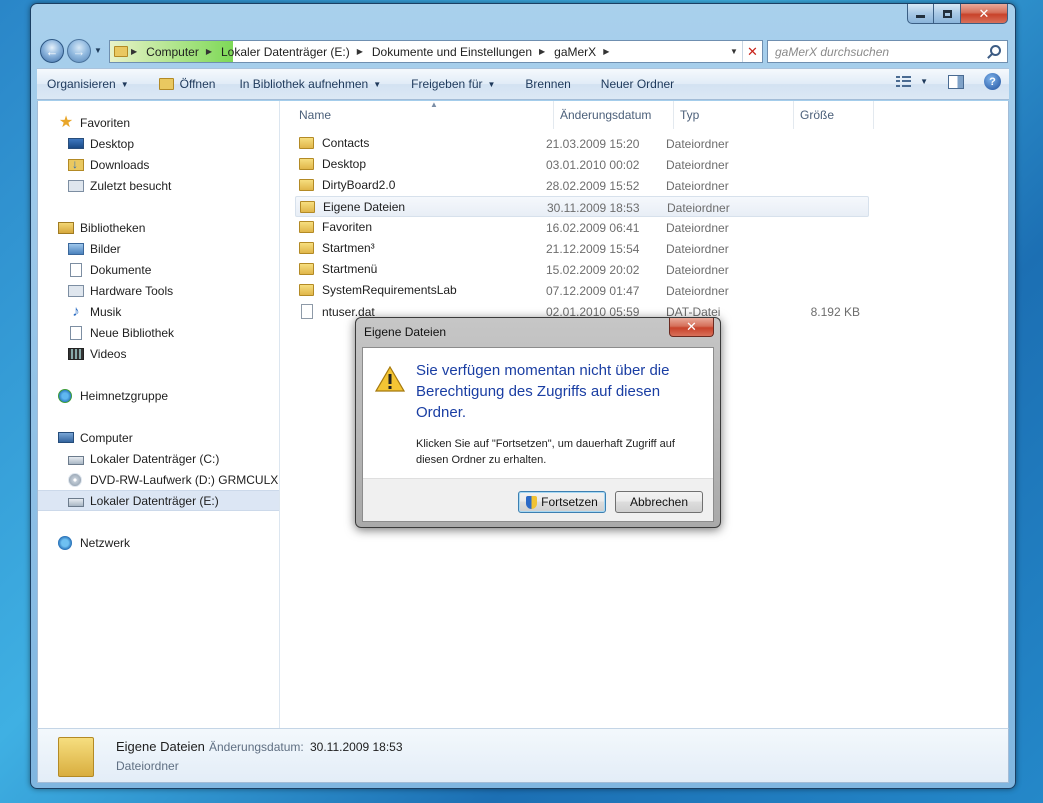 The height and width of the screenshot is (803, 1043). What do you see at coordinates (98, 50) in the screenshot?
I see `recent-pages-dropdown: ▼` at bounding box center [98, 50].